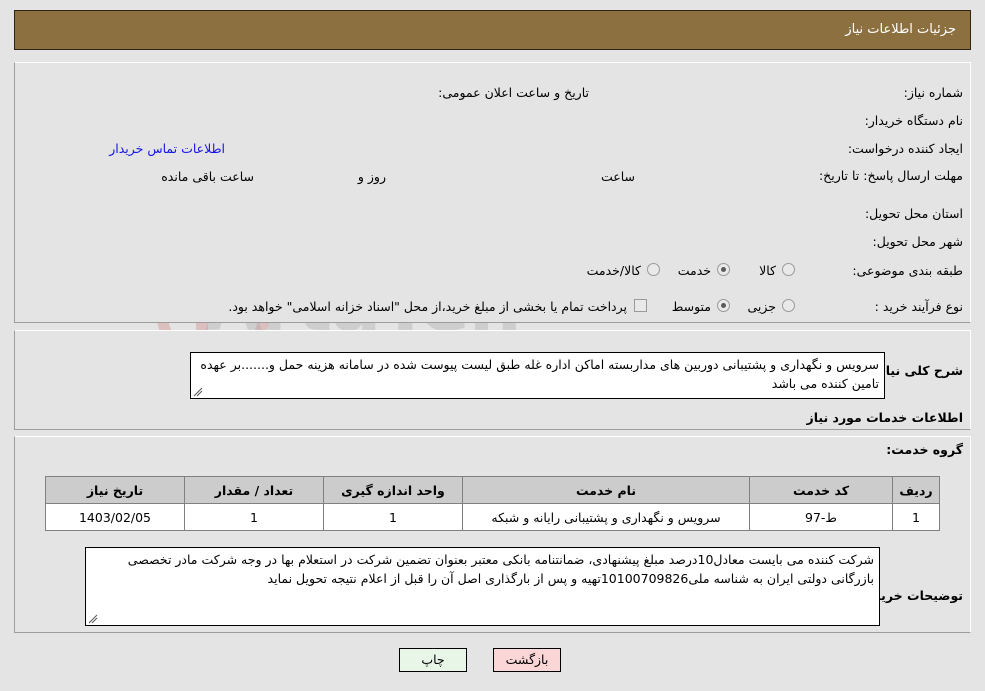 The height and width of the screenshot is (691, 985). Describe the element at coordinates (653, 269) in the screenshot. I see `category-radio-kala-khedmat` at that location.